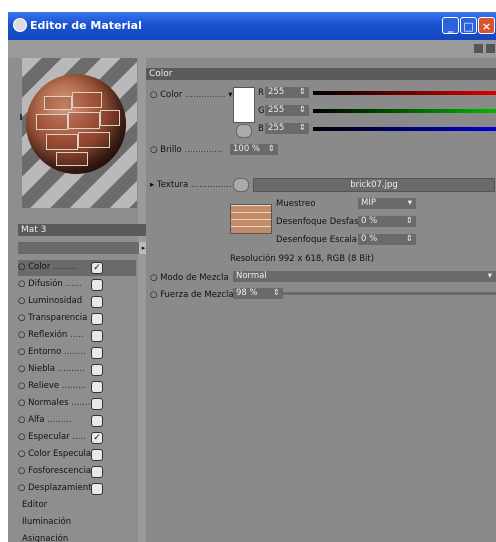 The image size is (496, 542). I want to click on channel-color-especular: ○ Color Especular, so click(77, 455).